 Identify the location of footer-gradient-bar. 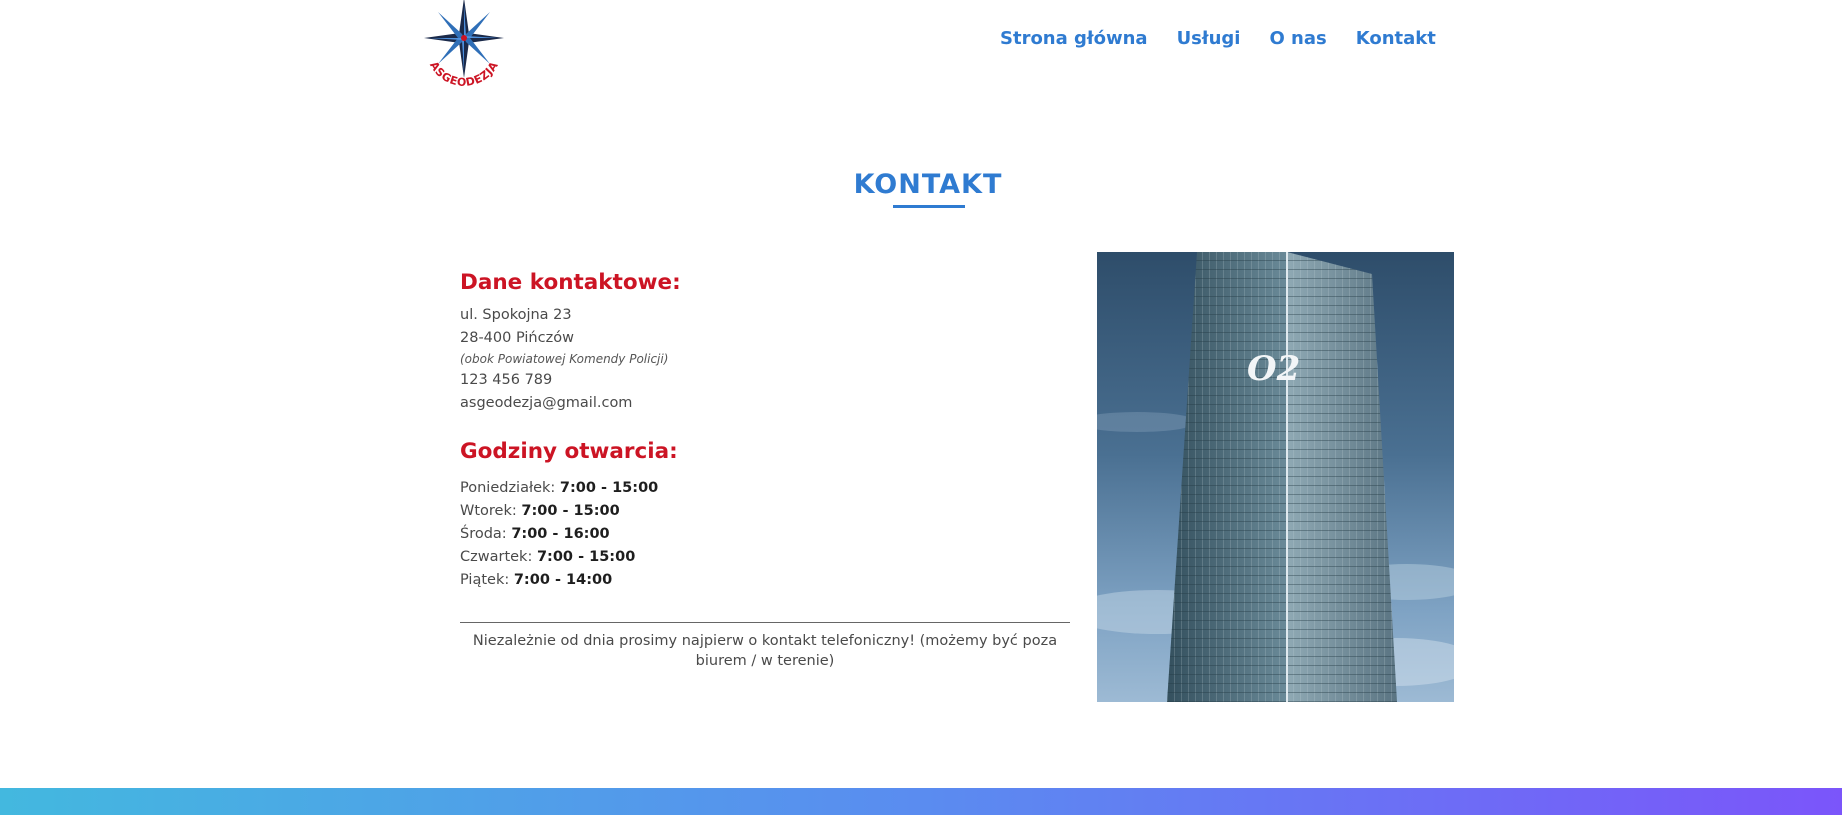
(921, 801).